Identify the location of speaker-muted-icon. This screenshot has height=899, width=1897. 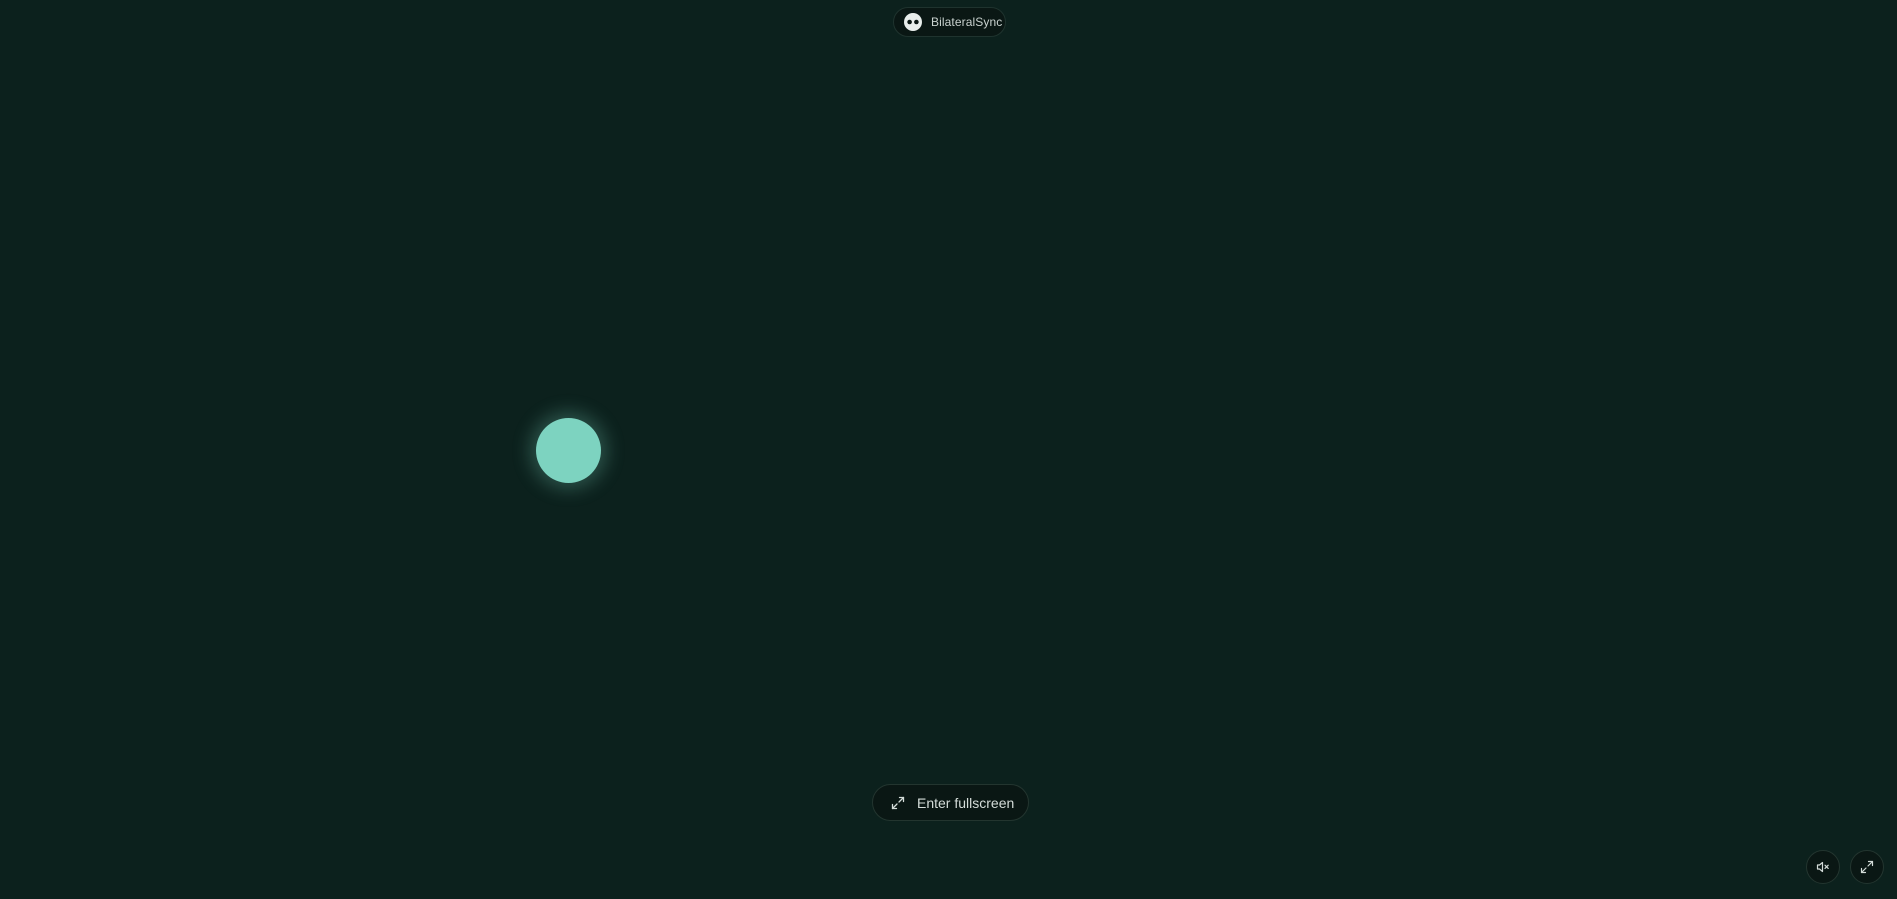
(1823, 867).